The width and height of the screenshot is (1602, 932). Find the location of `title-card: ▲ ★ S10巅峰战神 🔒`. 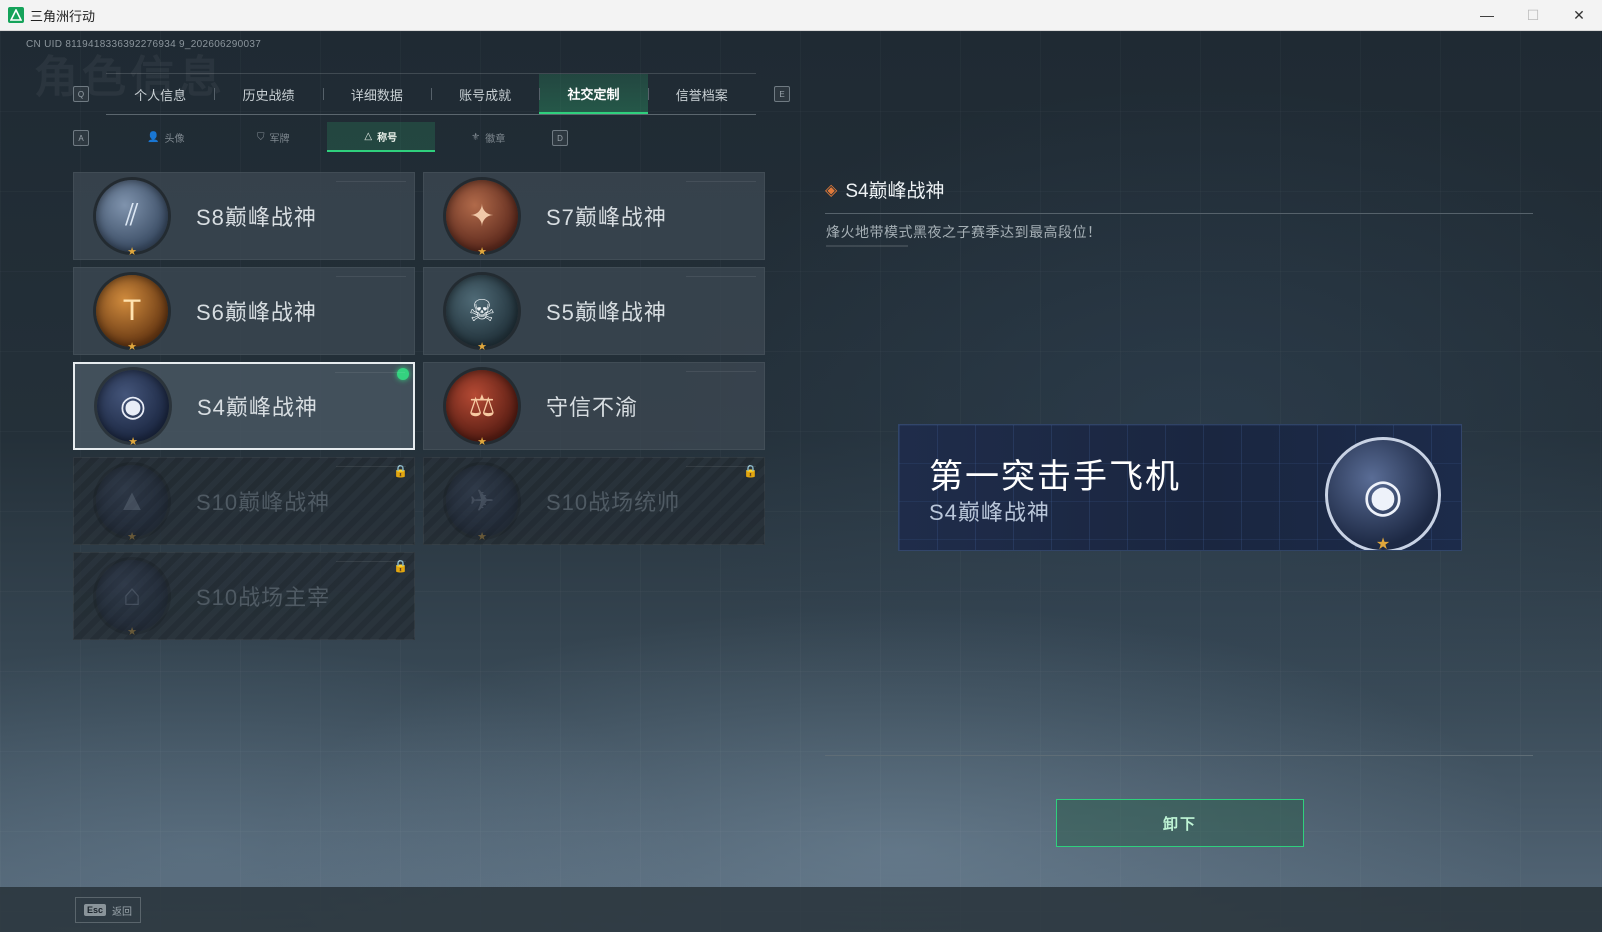

title-card: ▲ ★ S10巅峰战神 🔒 is located at coordinates (244, 501).